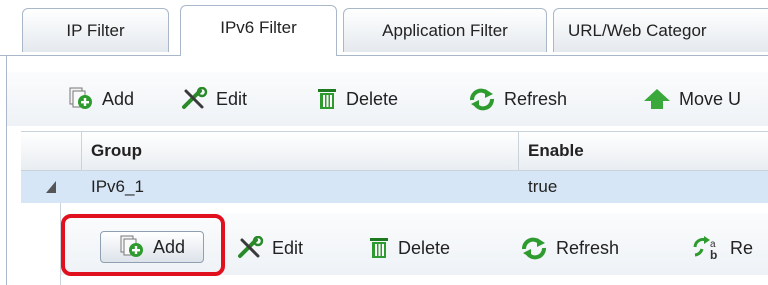 The height and width of the screenshot is (285, 768). I want to click on sub-refresh-label: Refresh, so click(588, 247).